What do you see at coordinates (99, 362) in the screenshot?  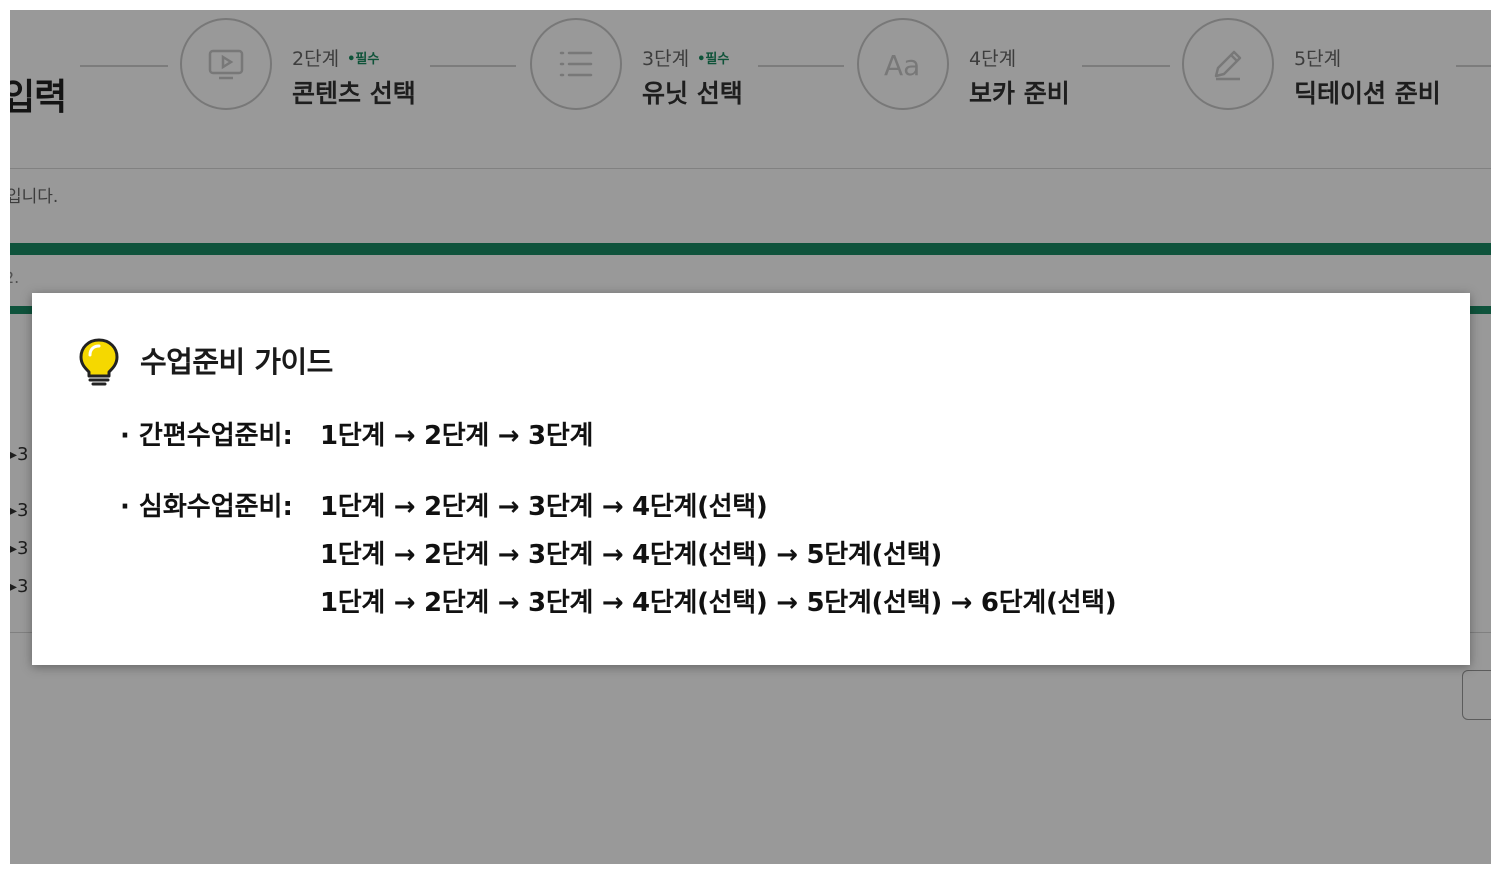 I see `lightbulb-icon` at bounding box center [99, 362].